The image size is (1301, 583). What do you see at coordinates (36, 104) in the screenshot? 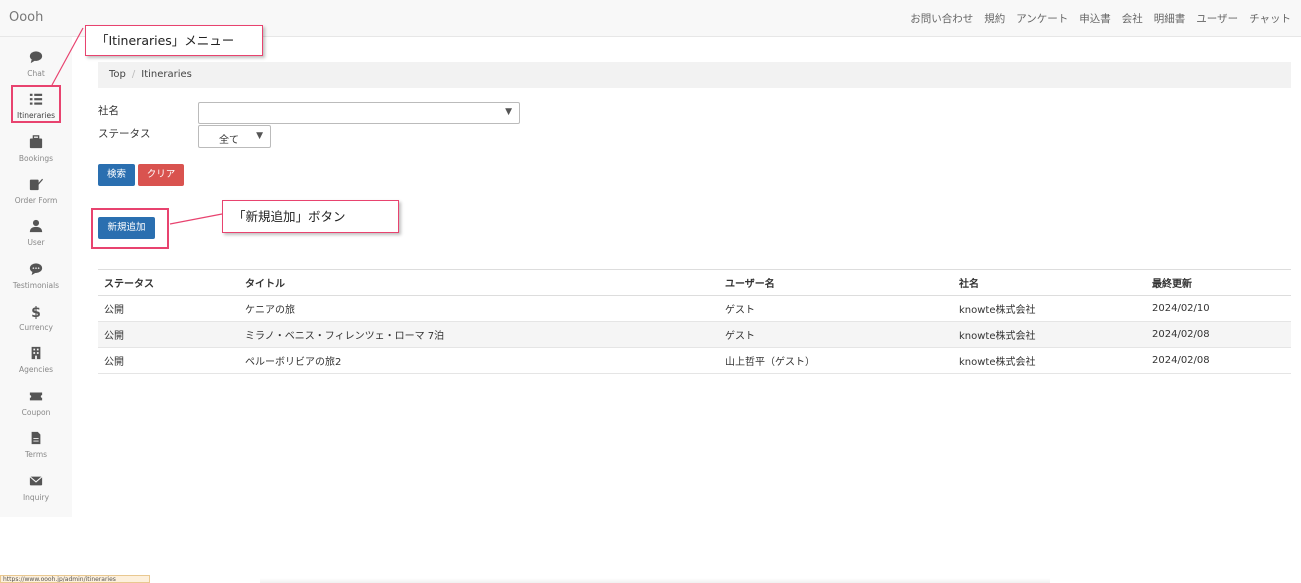
I see `itineraries-menu-highlight` at bounding box center [36, 104].